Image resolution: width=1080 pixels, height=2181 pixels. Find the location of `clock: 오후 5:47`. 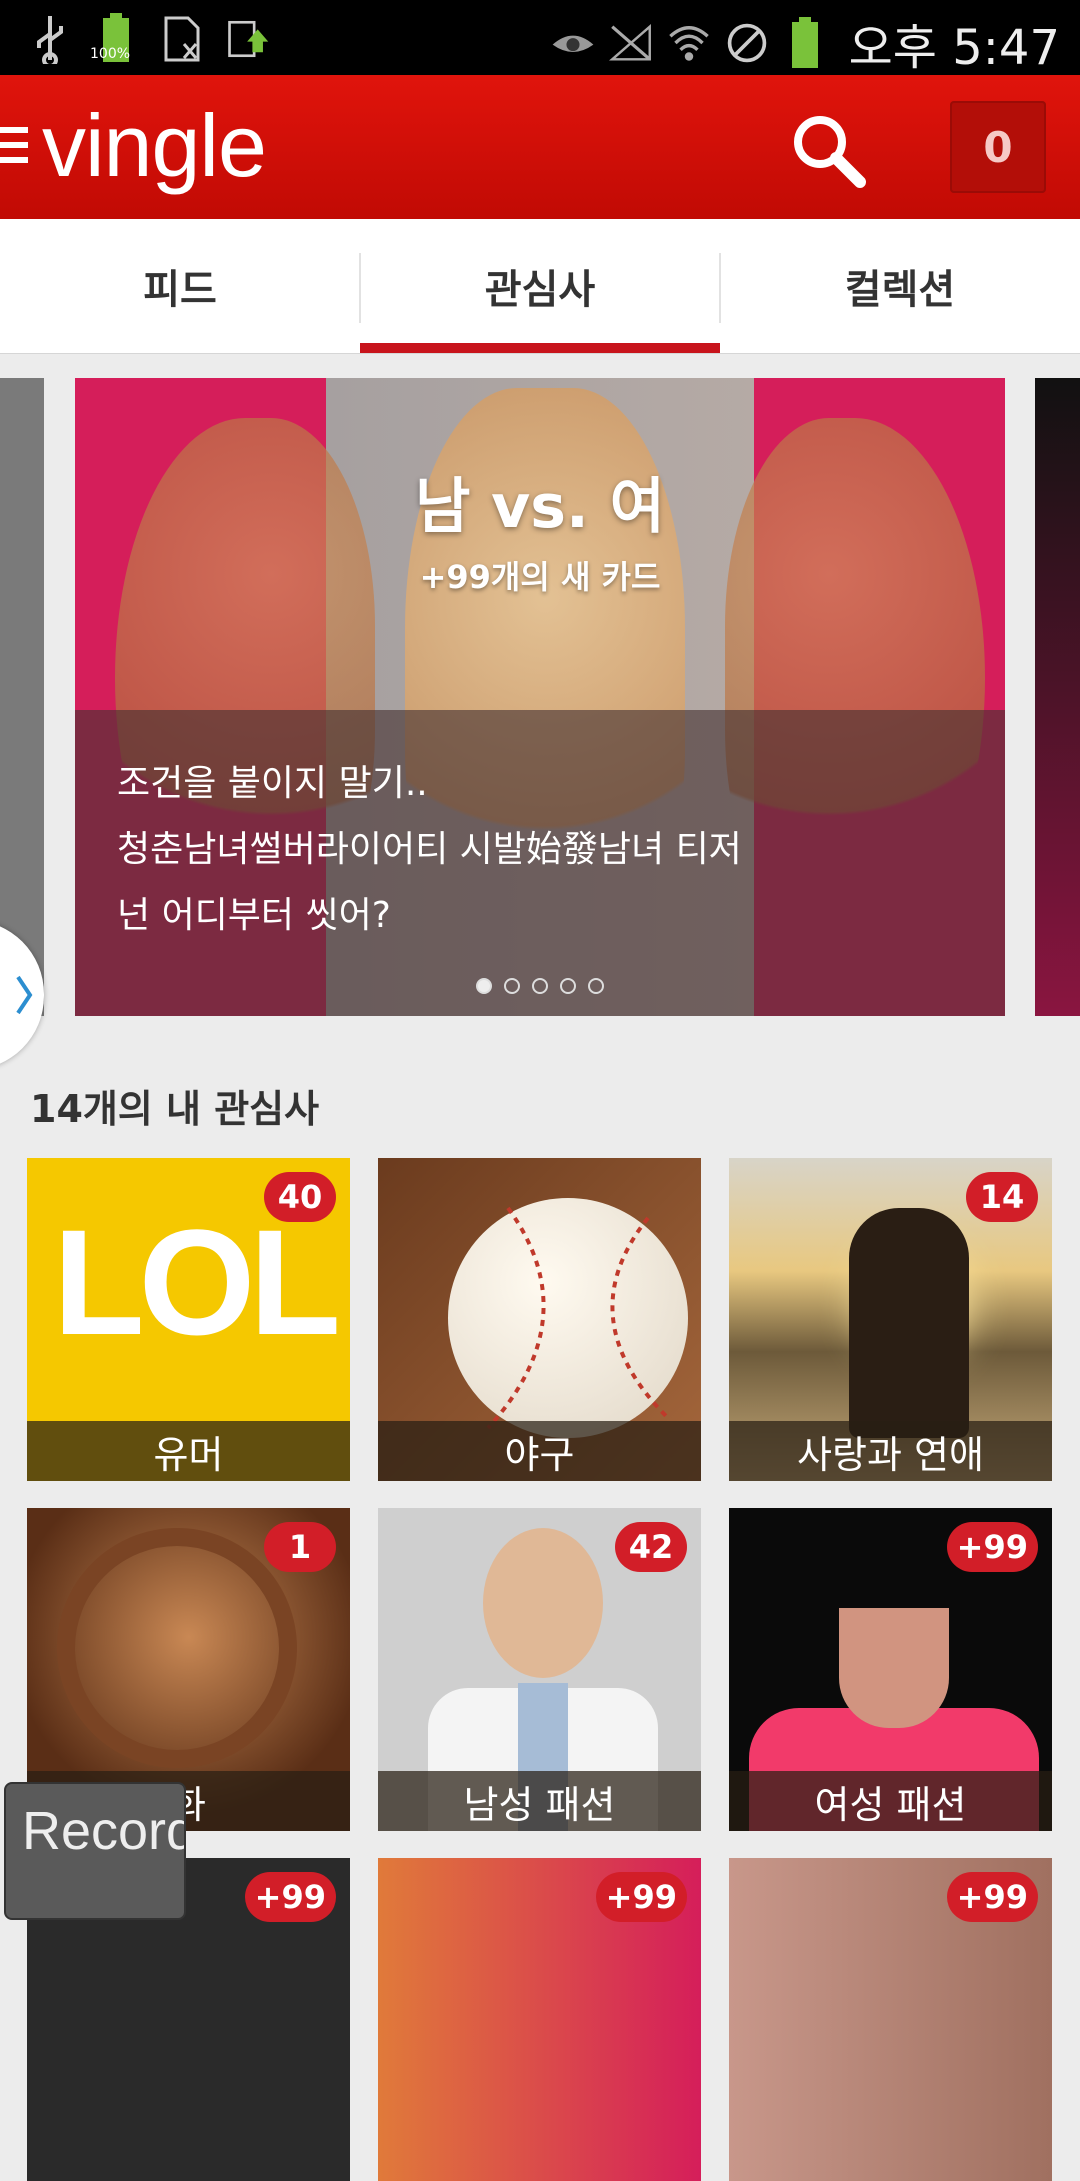

clock: 오후 5:47 is located at coordinates (954, 48).